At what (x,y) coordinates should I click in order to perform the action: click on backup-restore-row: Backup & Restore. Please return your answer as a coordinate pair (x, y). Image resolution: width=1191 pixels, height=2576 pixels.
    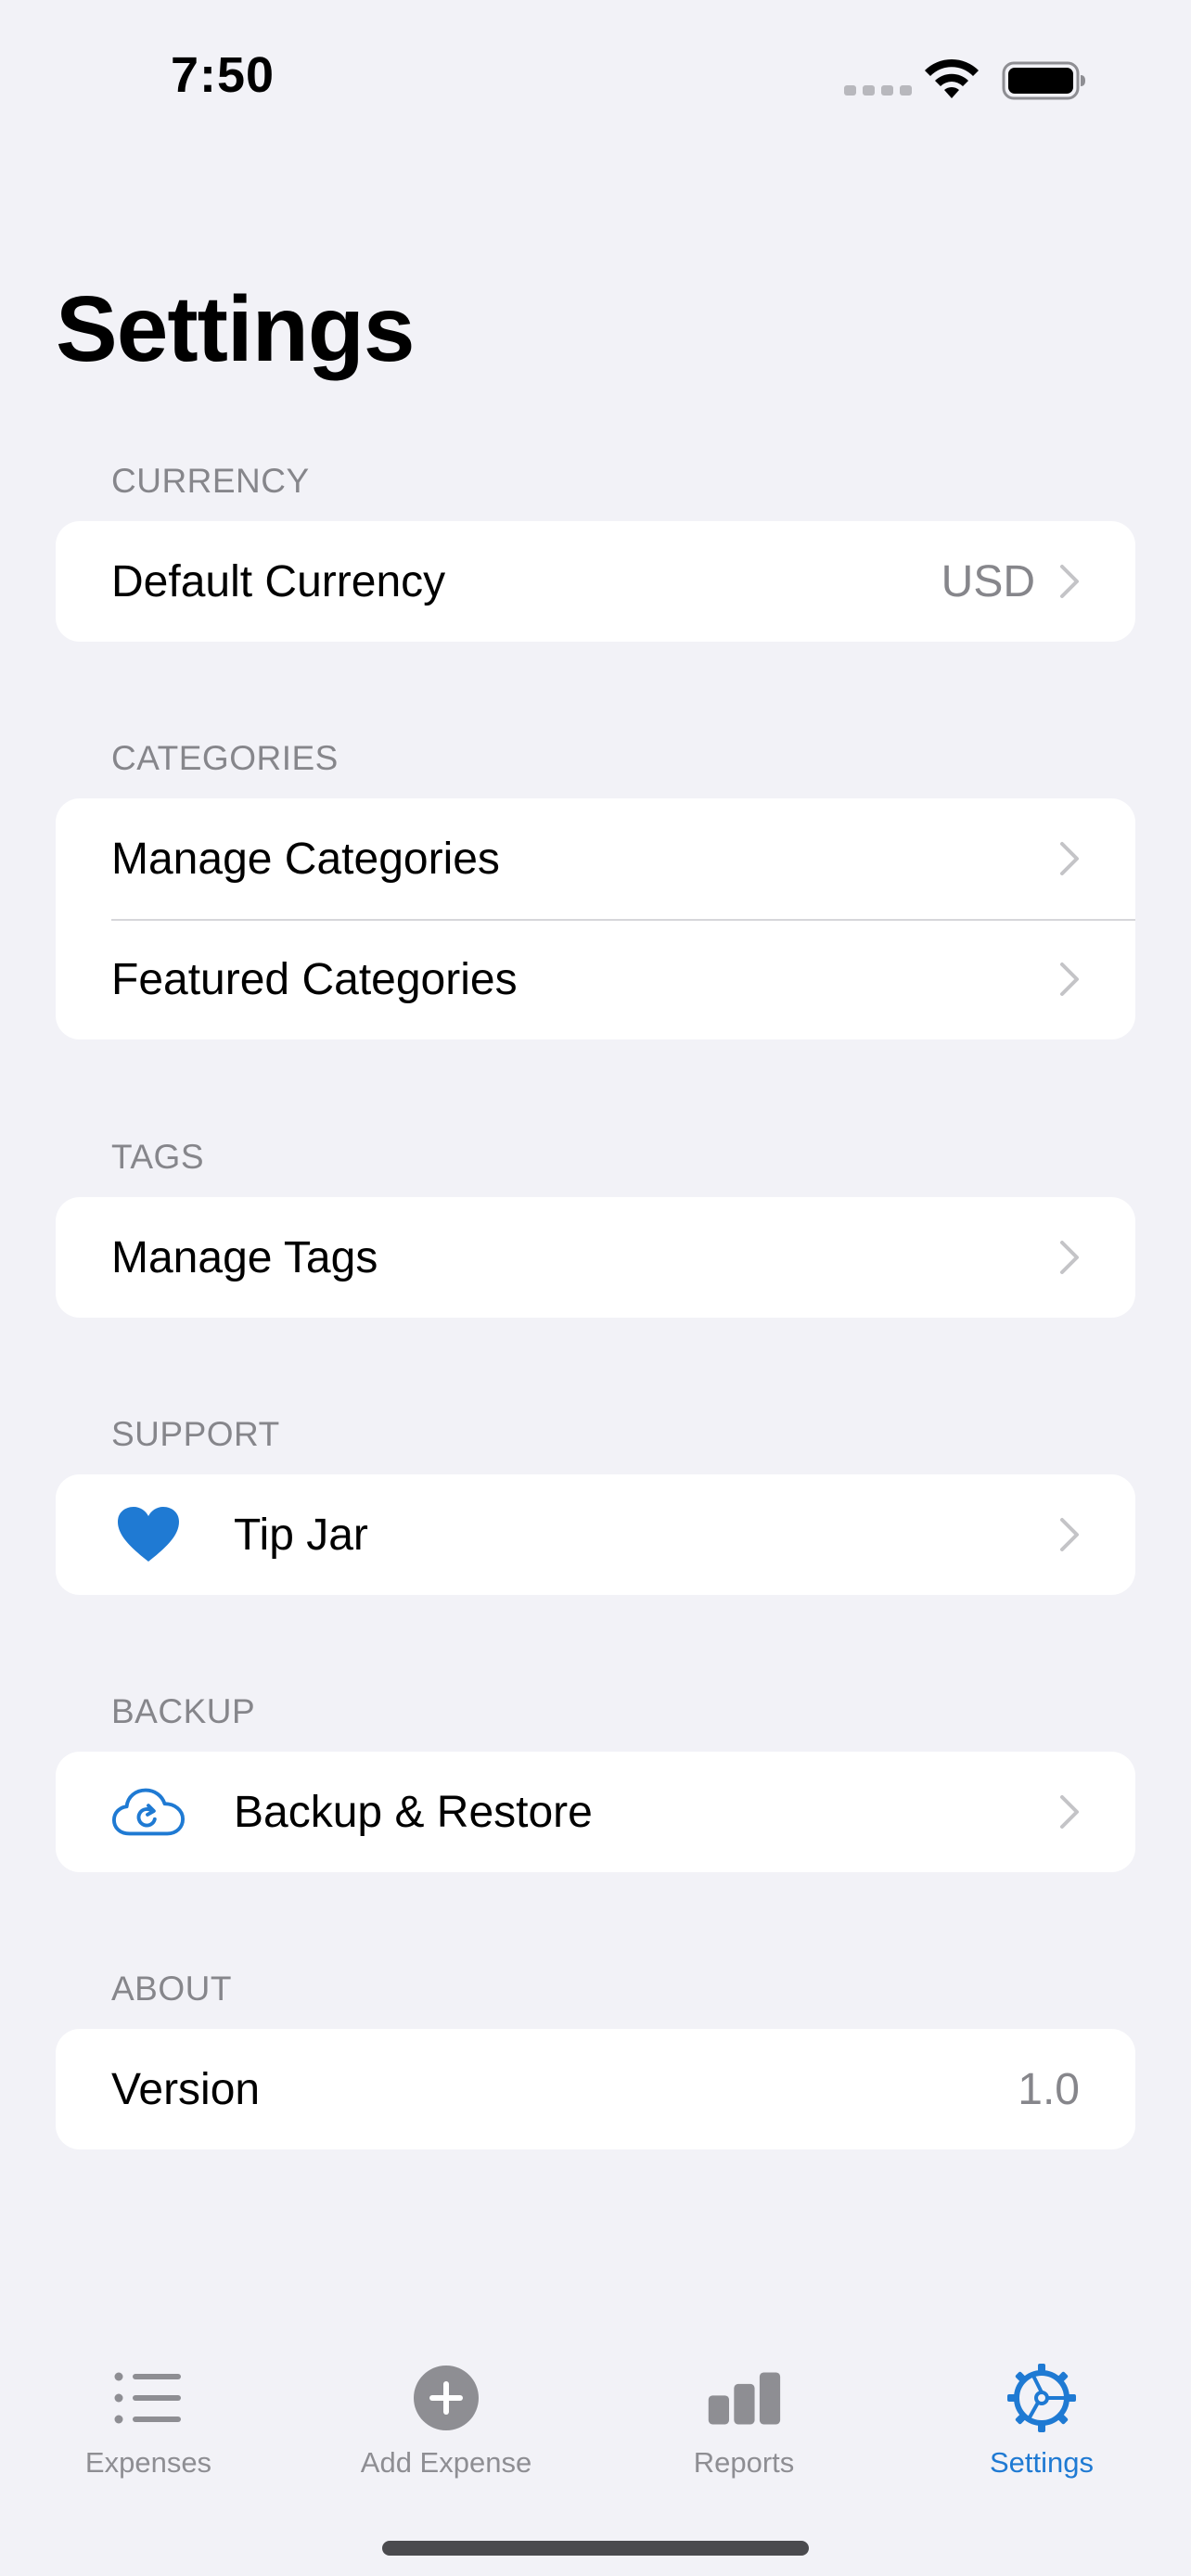
    Looking at the image, I should click on (595, 1812).